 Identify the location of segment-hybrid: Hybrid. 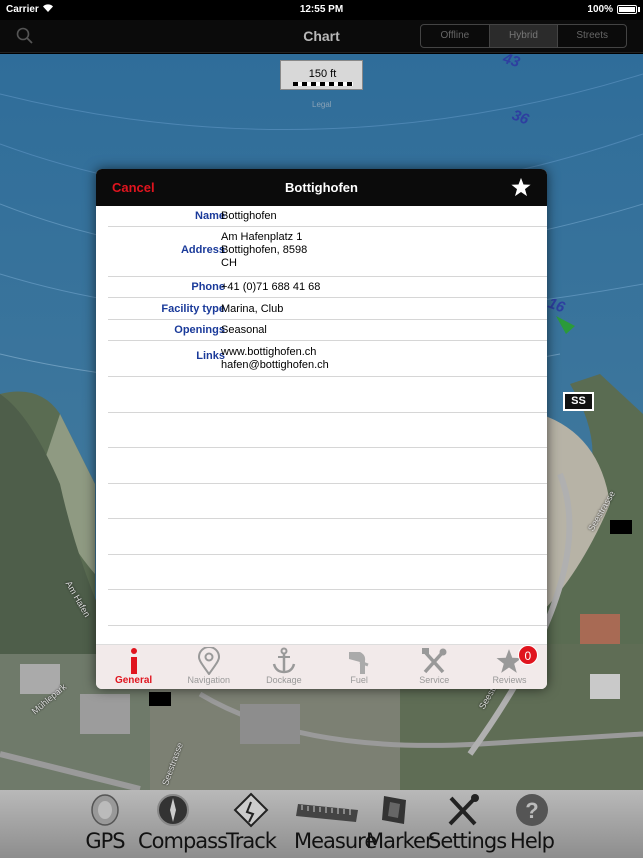
(524, 36).